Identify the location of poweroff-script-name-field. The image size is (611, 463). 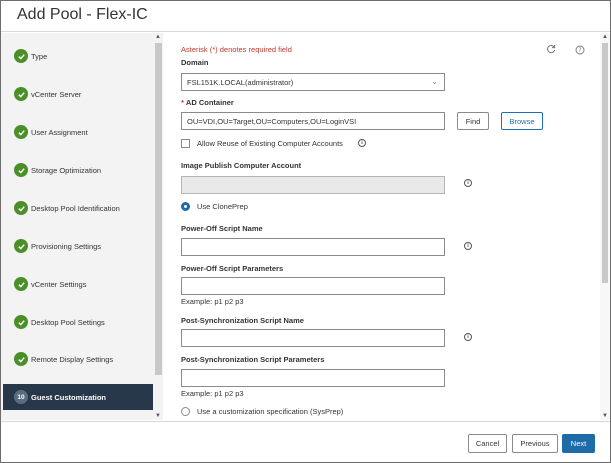
(313, 247).